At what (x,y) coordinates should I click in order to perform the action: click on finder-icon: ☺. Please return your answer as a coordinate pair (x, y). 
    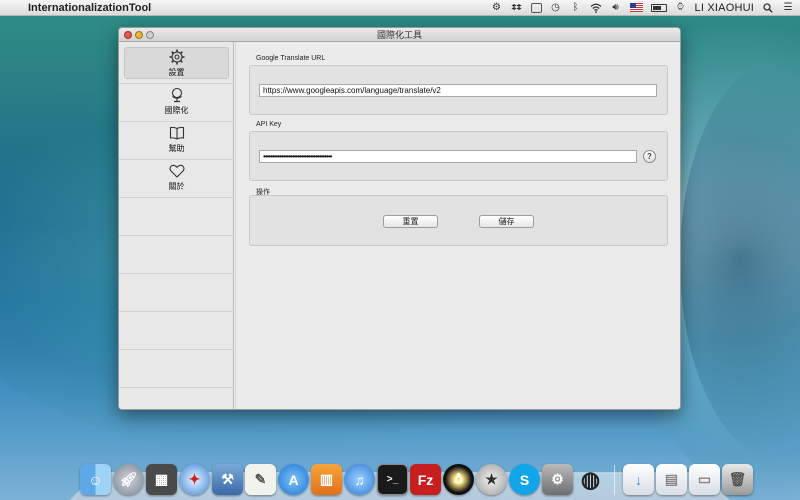
    Looking at the image, I should click on (95, 479).